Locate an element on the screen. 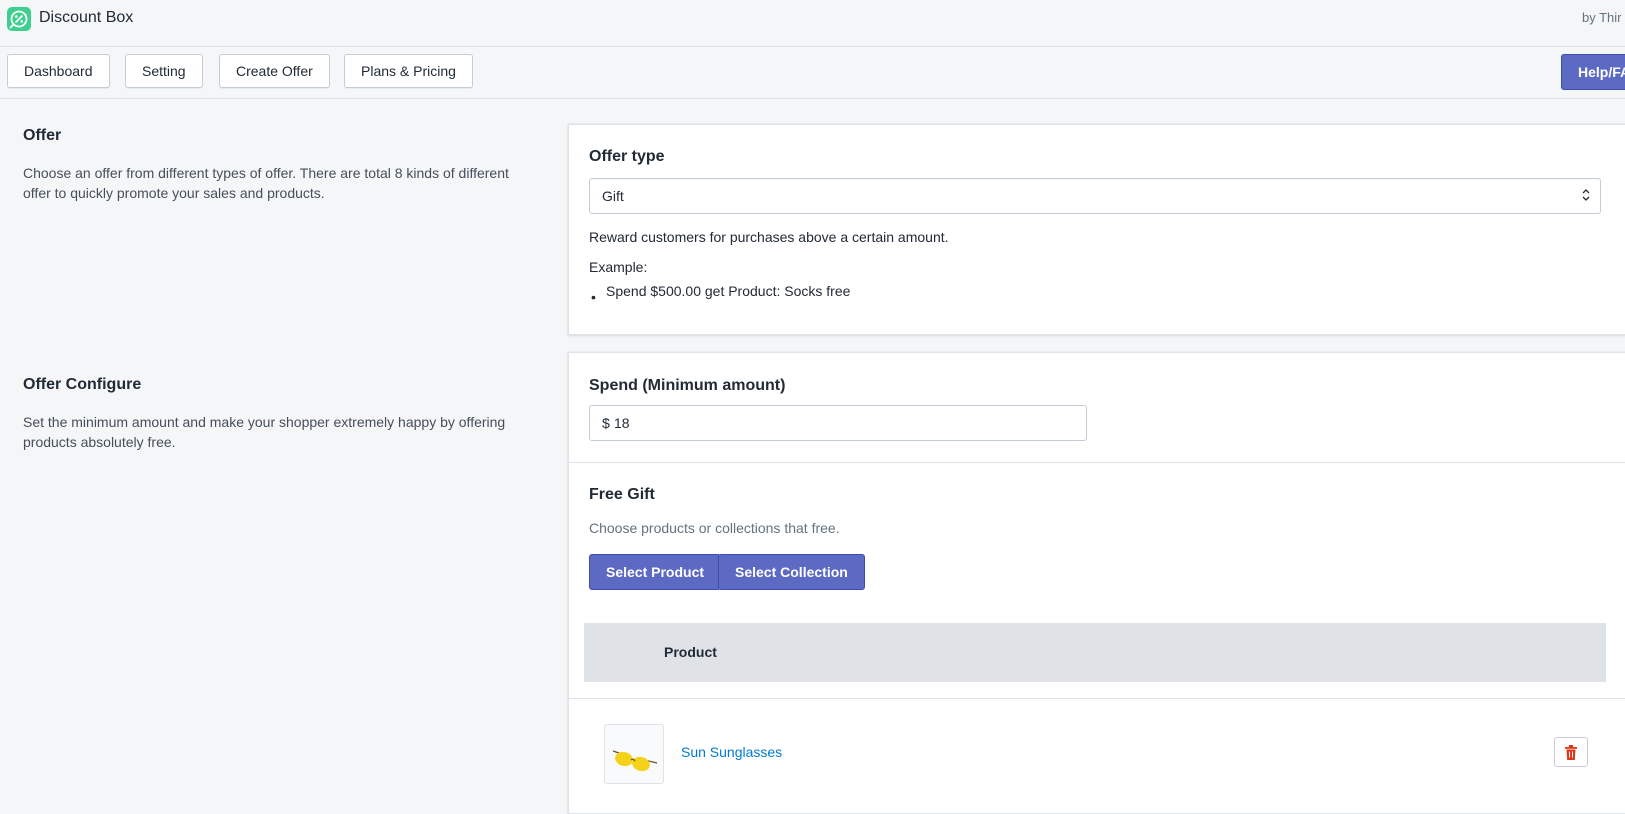 This screenshot has width=1625, height=814. delete-product-button is located at coordinates (1571, 752).